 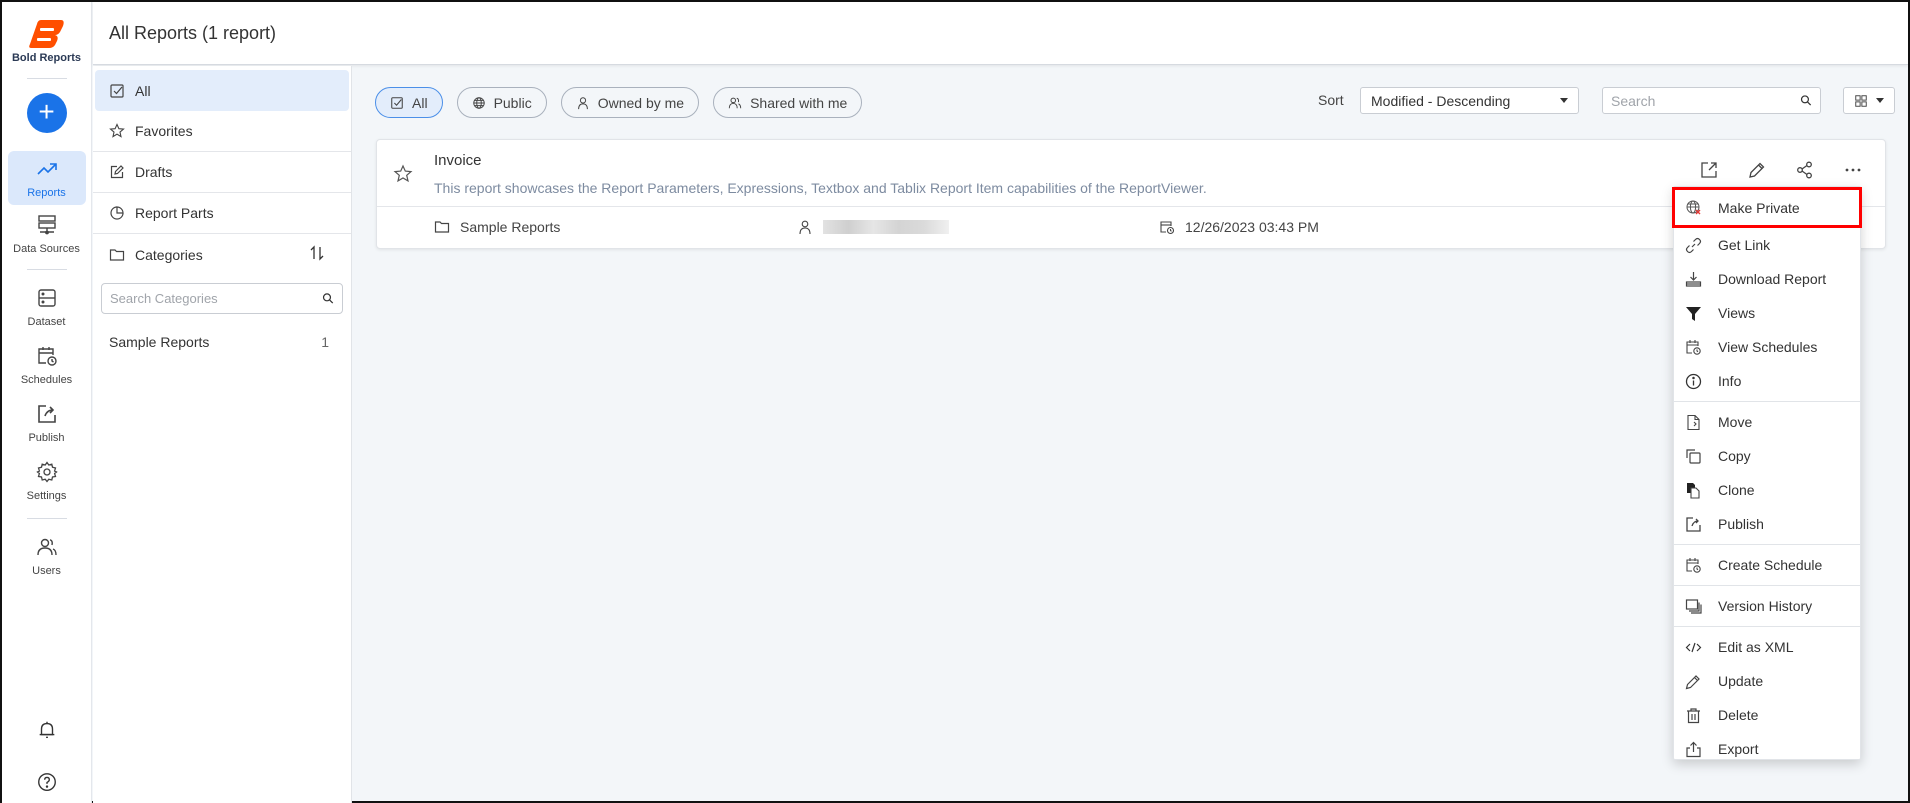 What do you see at coordinates (1239, 227) in the screenshot?
I see `report-modified: 12/26/2023 03:43 PM` at bounding box center [1239, 227].